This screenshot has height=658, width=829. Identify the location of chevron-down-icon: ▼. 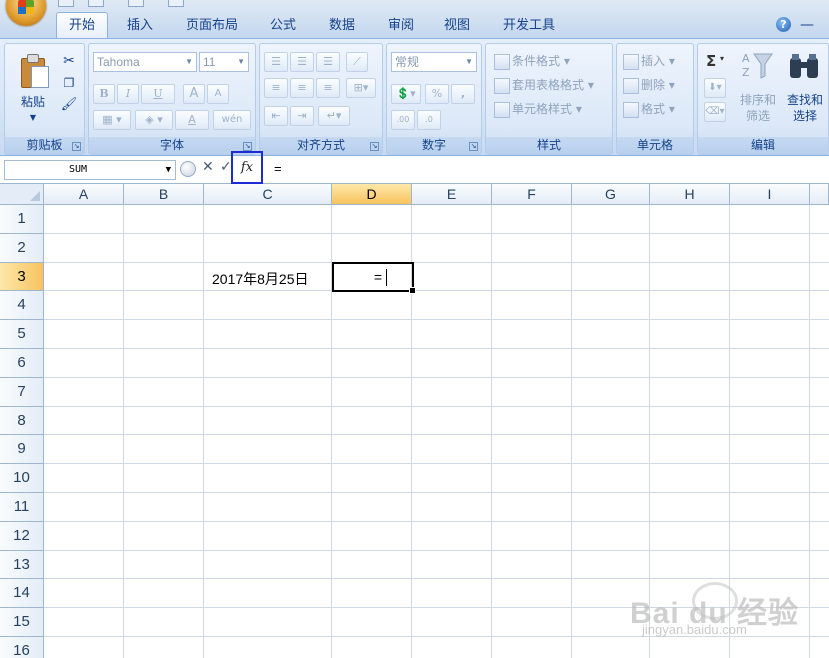
(168, 170).